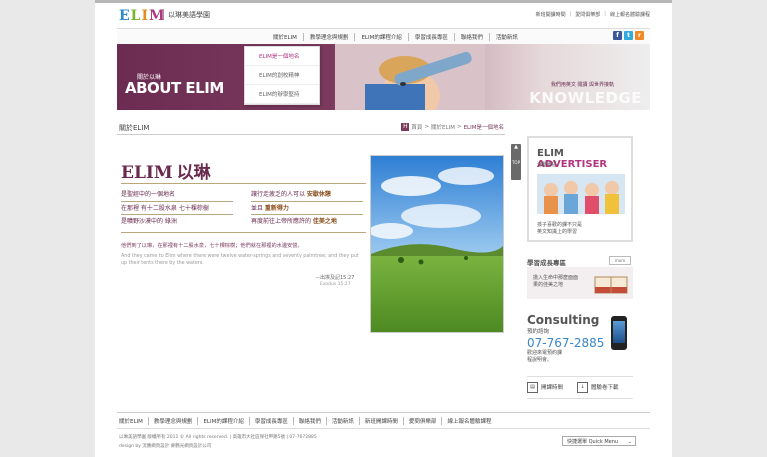 The image size is (767, 457). What do you see at coordinates (380, 37) in the screenshot?
I see `nav-courses: ELIM的課程介紹` at bounding box center [380, 37].